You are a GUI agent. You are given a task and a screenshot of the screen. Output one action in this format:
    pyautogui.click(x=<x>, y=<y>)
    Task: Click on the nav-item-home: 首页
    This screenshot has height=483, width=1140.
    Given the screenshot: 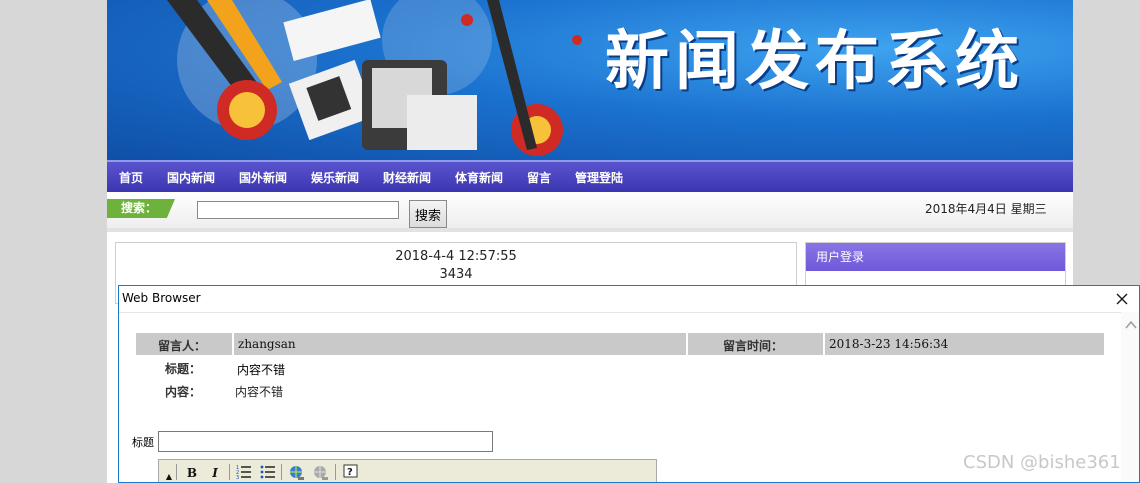 What is the action you would take?
    pyautogui.click(x=131, y=177)
    